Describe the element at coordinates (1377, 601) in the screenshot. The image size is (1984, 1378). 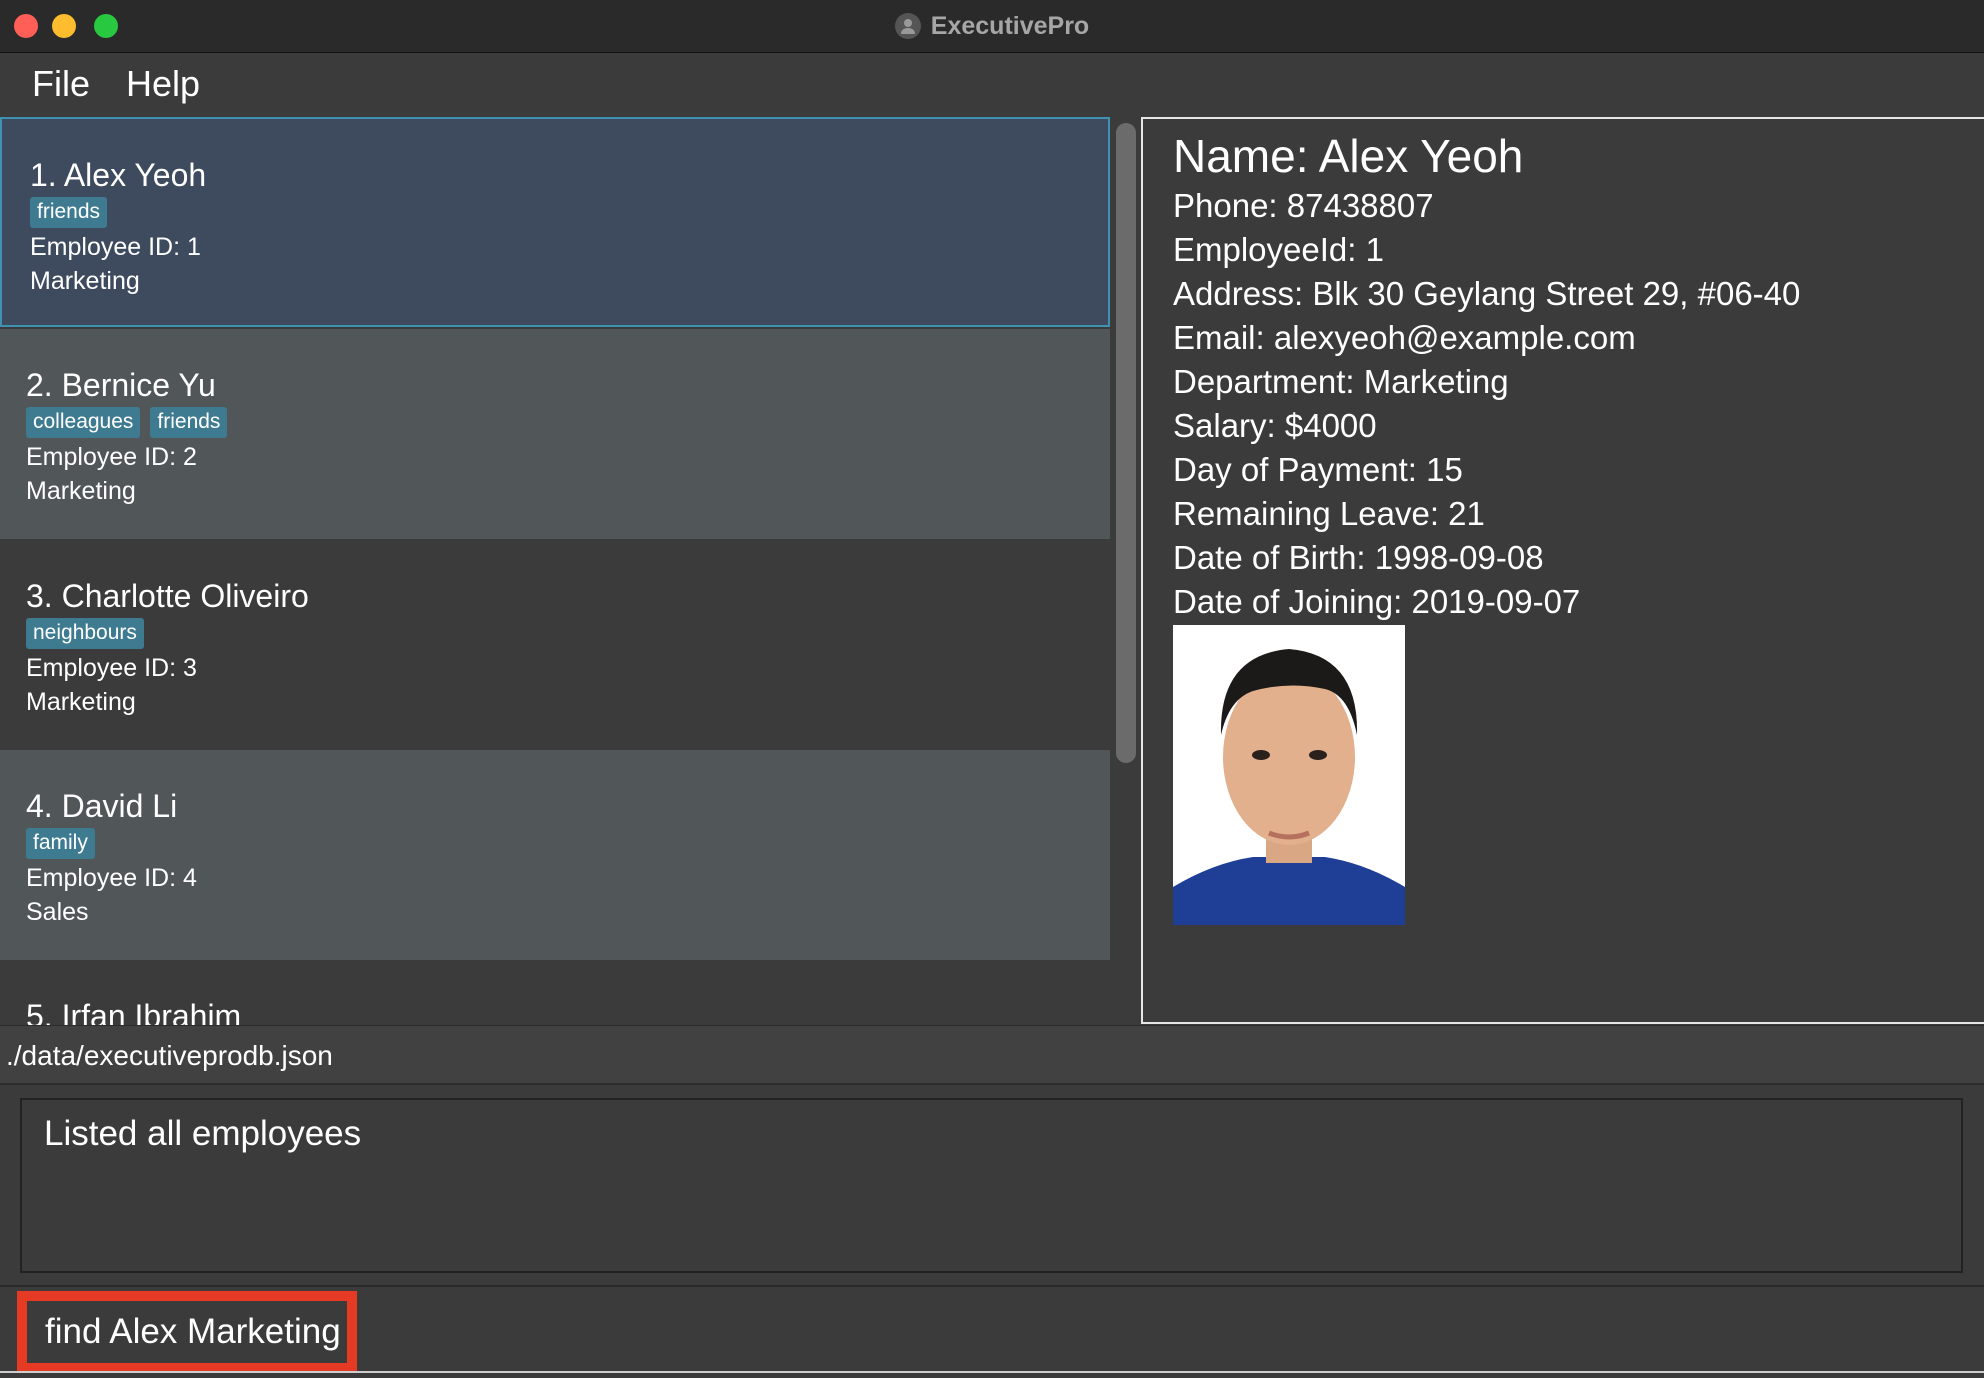
I see `detail-date-of-joining: Date of Joining: 2019-09-07` at that location.